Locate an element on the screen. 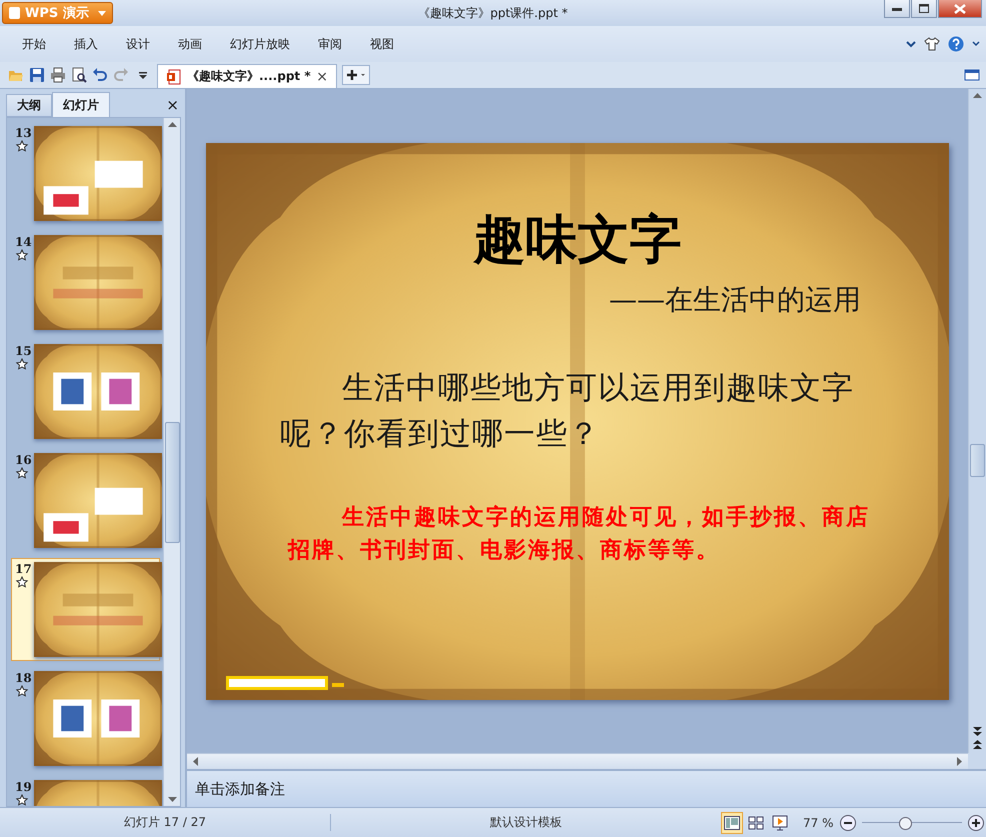  menu-item: 动画 is located at coordinates (190, 44).